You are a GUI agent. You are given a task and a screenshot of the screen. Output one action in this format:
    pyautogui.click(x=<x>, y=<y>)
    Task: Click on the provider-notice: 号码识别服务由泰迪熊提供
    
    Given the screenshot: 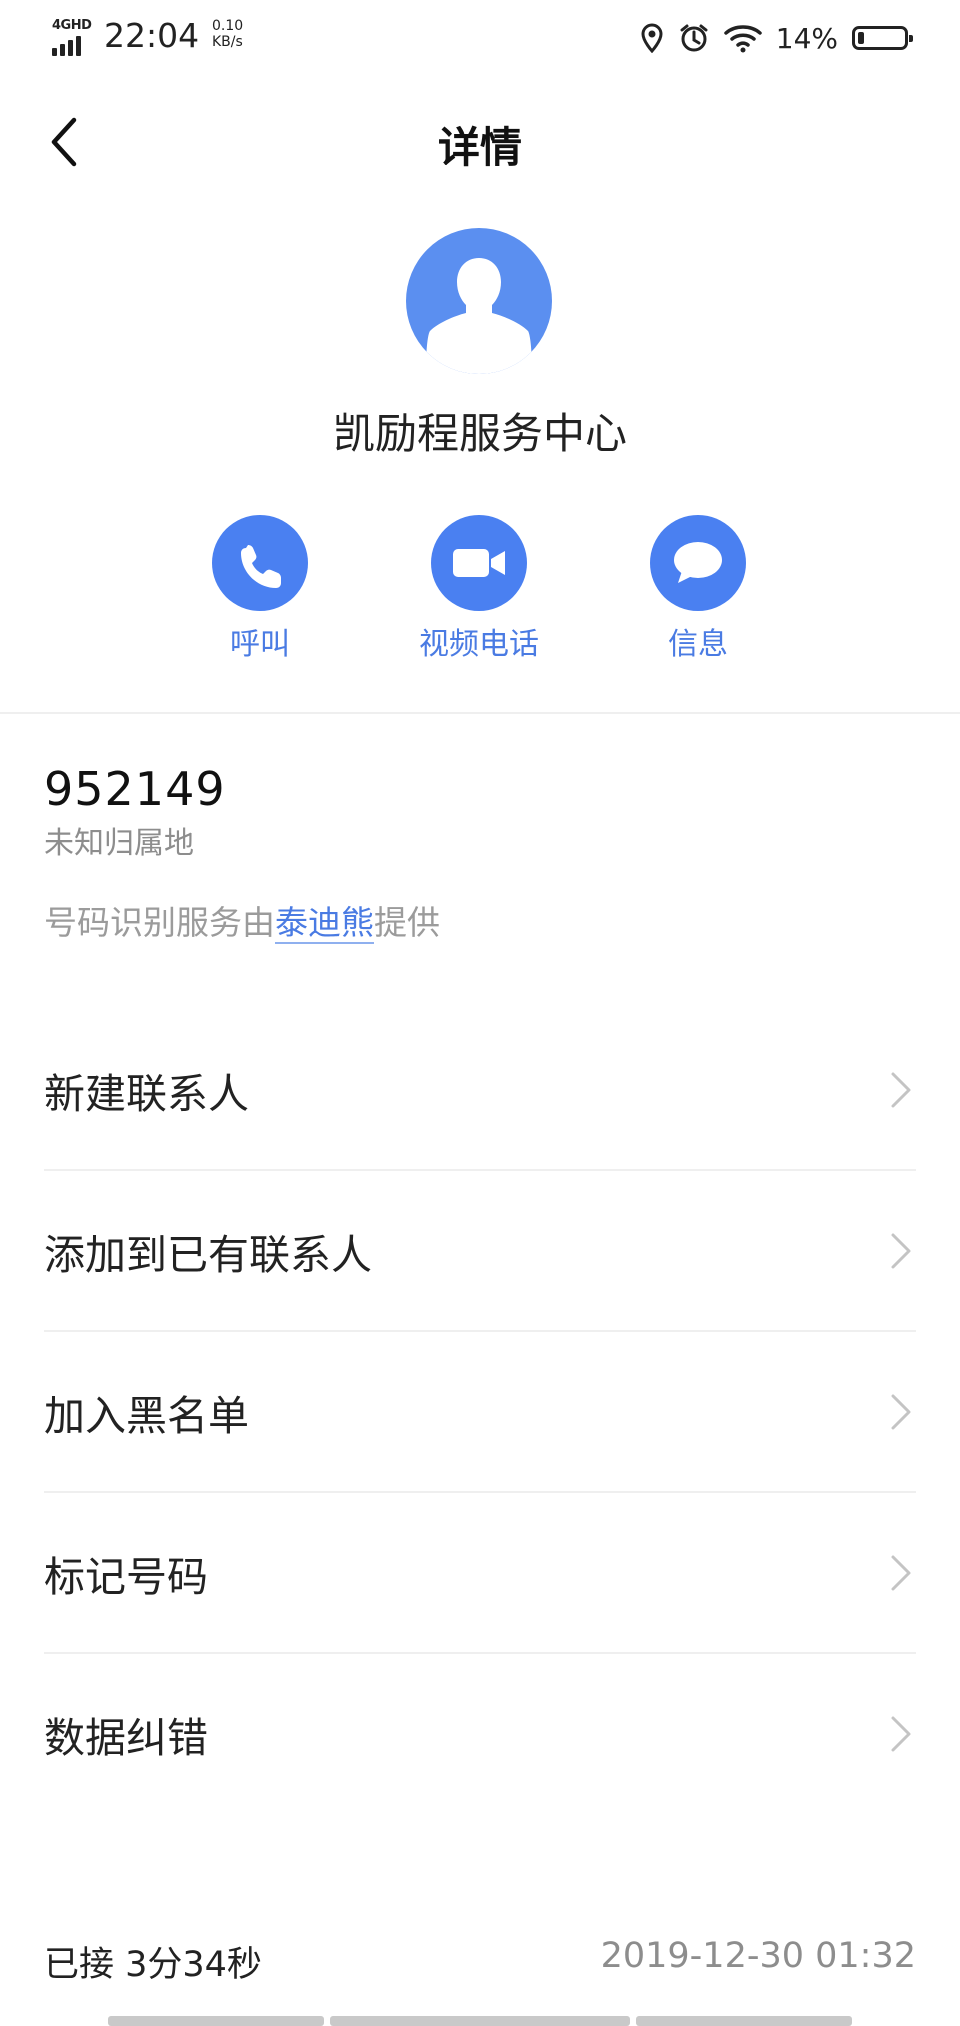 What is the action you would take?
    pyautogui.click(x=242, y=920)
    